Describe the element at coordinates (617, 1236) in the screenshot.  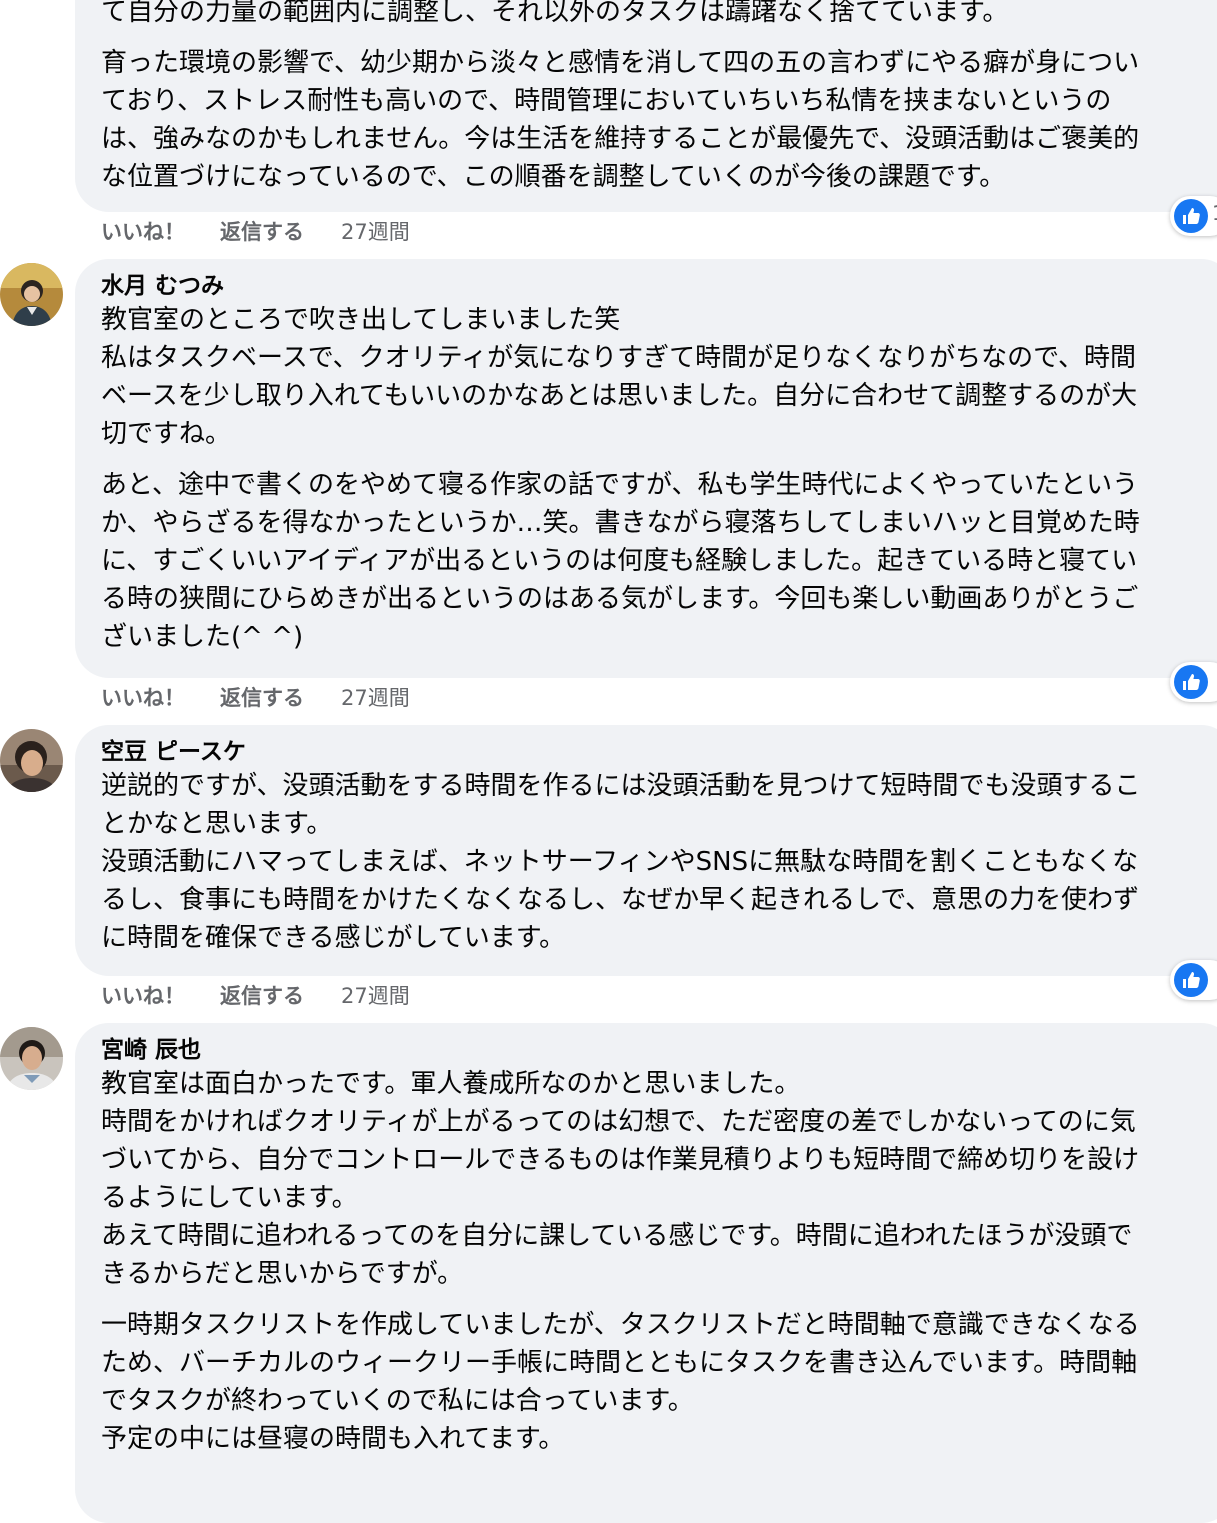
I see `comment-line: あえて時間に追われるってのを自分に課している感じです。時間に追われたほうが没頭で` at that location.